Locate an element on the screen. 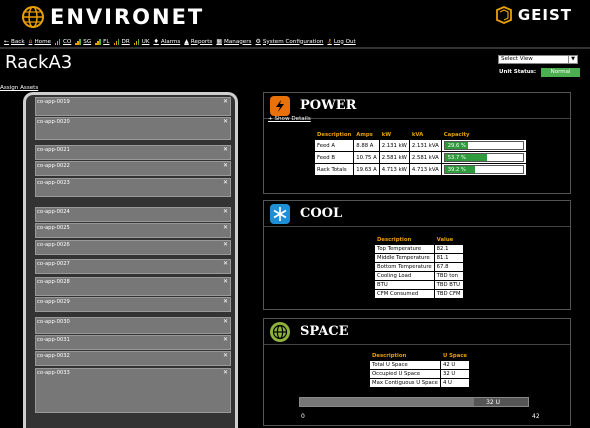 The width and height of the screenshot is (590, 428). page-title: RackA3 is located at coordinates (39, 62).